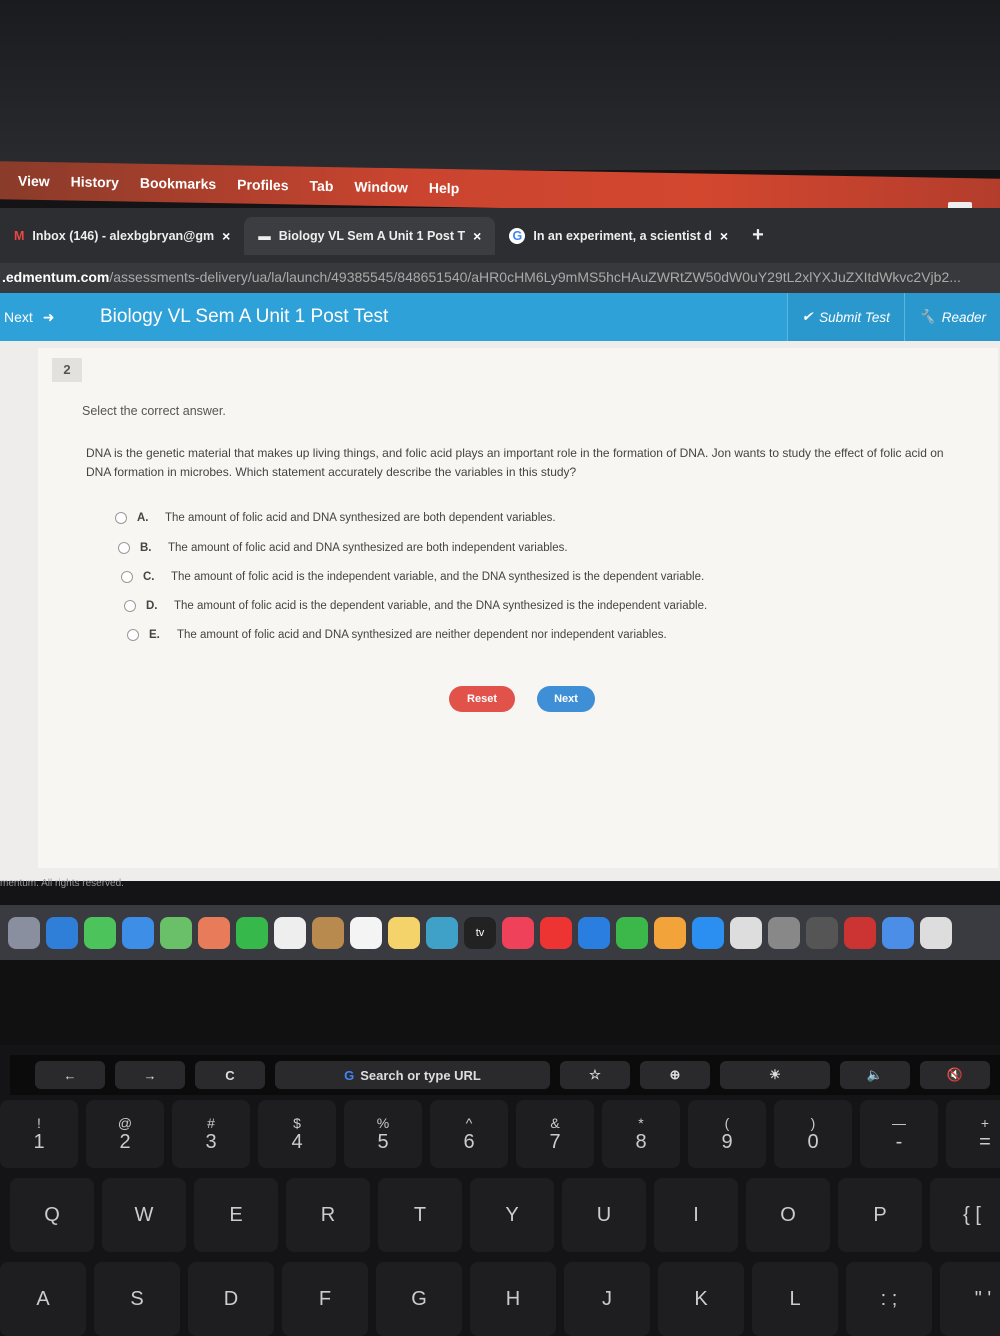  Describe the element at coordinates (211, 1134) in the screenshot. I see `key: #3` at that location.